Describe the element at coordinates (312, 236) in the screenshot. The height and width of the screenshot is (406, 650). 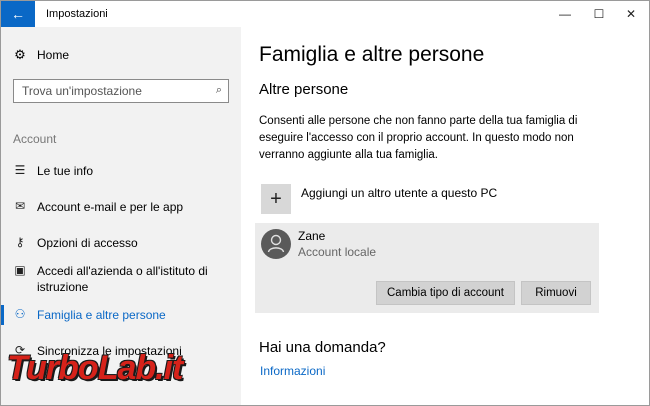
I see `user-name: Zane` at that location.